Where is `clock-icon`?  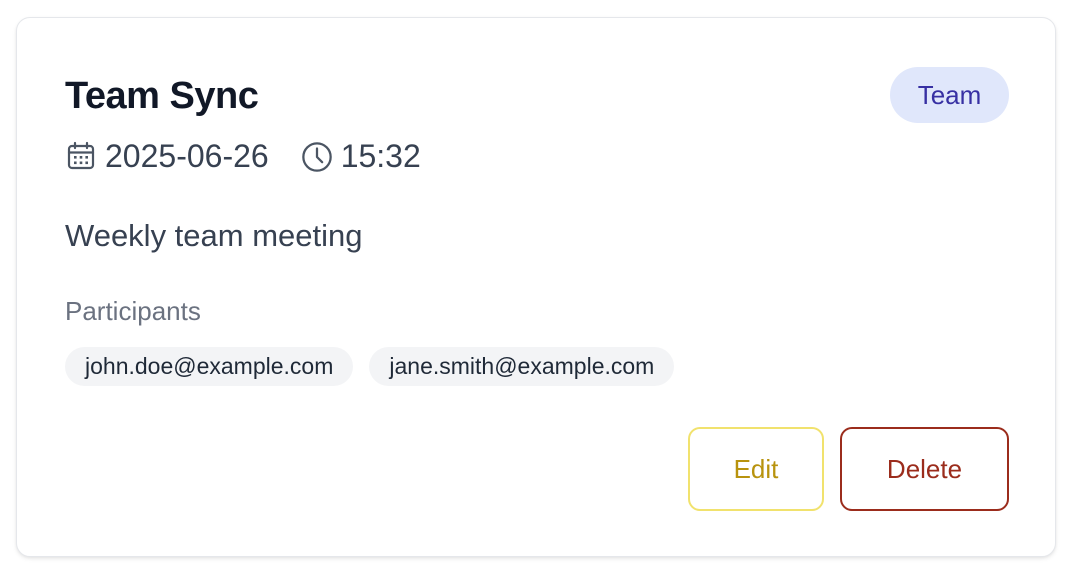 clock-icon is located at coordinates (317, 156).